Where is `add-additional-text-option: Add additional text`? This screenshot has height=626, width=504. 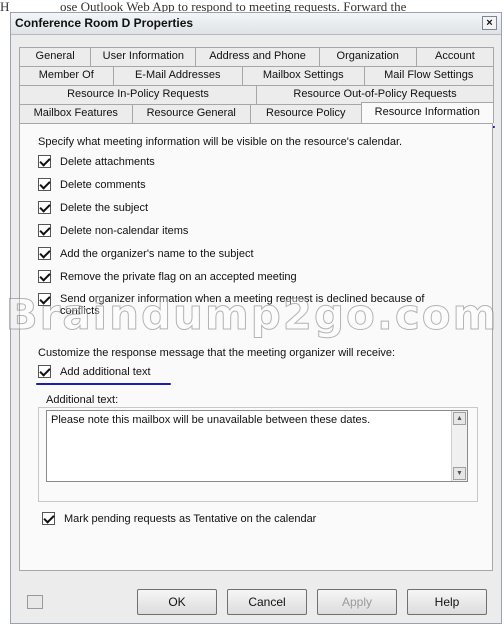
add-additional-text-option: Add additional text is located at coordinates (94, 371).